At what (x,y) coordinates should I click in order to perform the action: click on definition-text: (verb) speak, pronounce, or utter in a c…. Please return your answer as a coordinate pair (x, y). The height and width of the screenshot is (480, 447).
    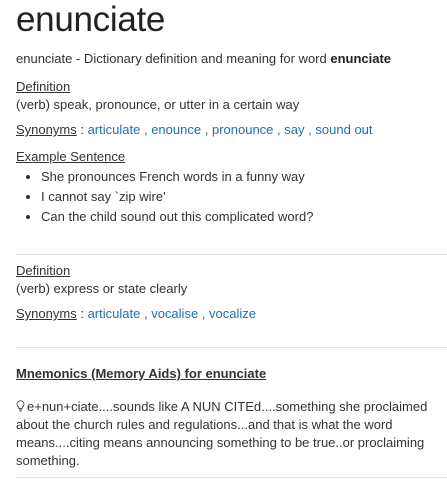
    Looking at the image, I should click on (158, 104).